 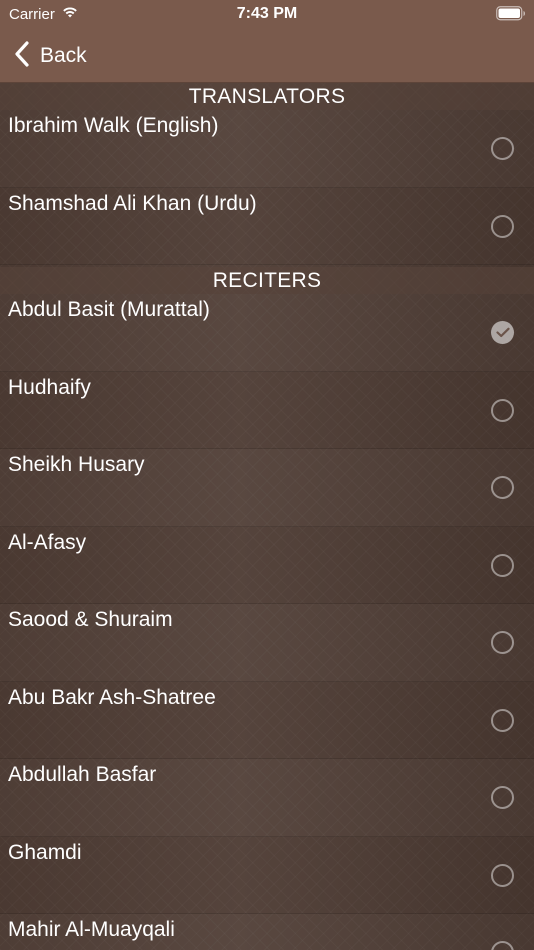 What do you see at coordinates (22, 56) in the screenshot?
I see `chevron-left-icon` at bounding box center [22, 56].